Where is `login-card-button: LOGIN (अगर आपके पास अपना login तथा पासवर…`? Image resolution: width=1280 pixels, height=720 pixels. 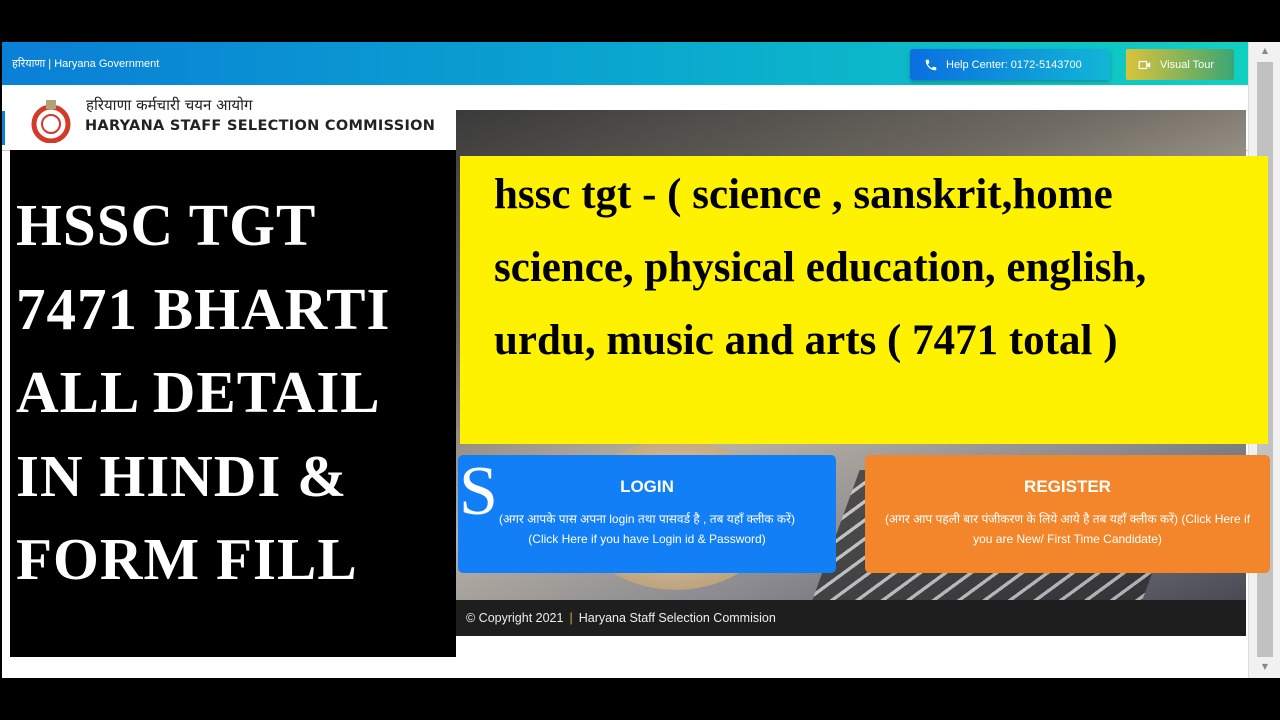
login-card-button: LOGIN (अगर आपके पास अपना login तथा पासवर… is located at coordinates (647, 514).